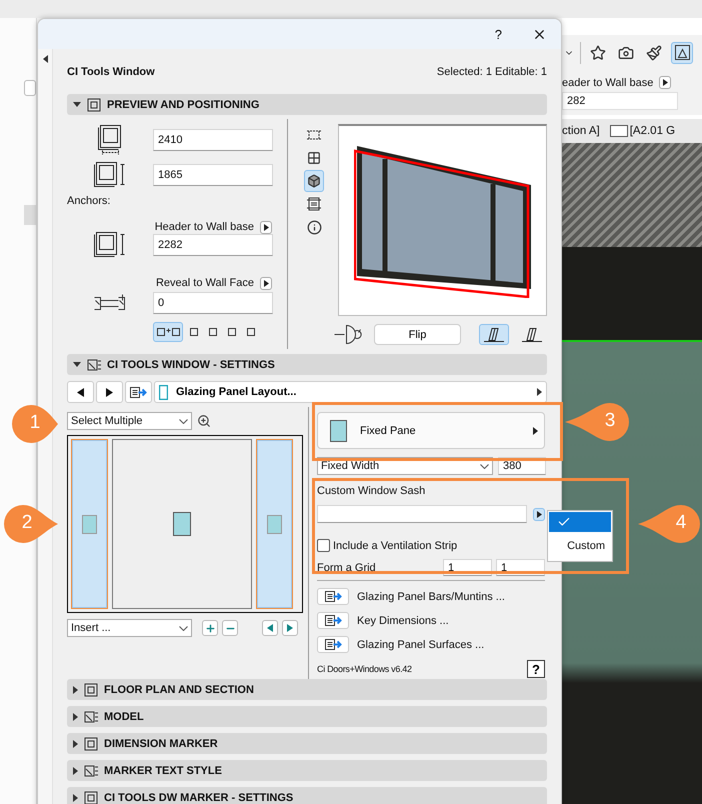 The height and width of the screenshot is (804, 702). Describe the element at coordinates (307, 364) in the screenshot. I see `section-header: CI TOOLS WINDOW - SETTINGS` at that location.